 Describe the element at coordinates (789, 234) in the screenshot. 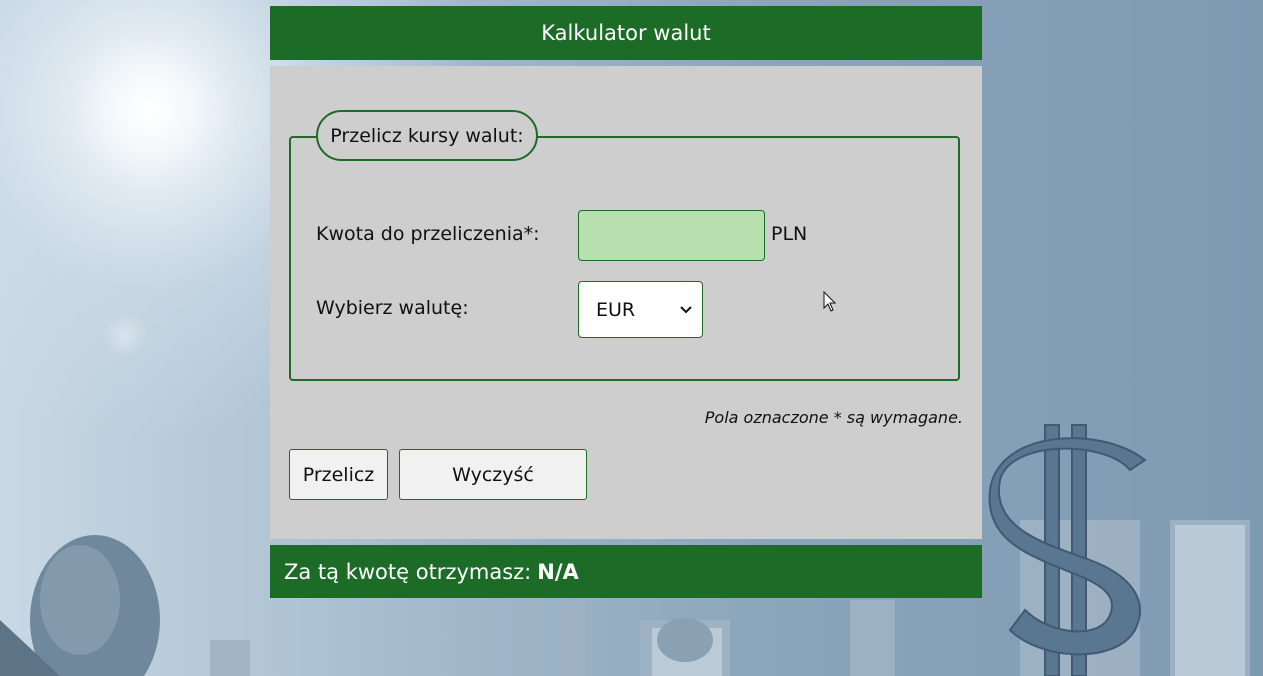

I see `amount-unit: PLN` at that location.